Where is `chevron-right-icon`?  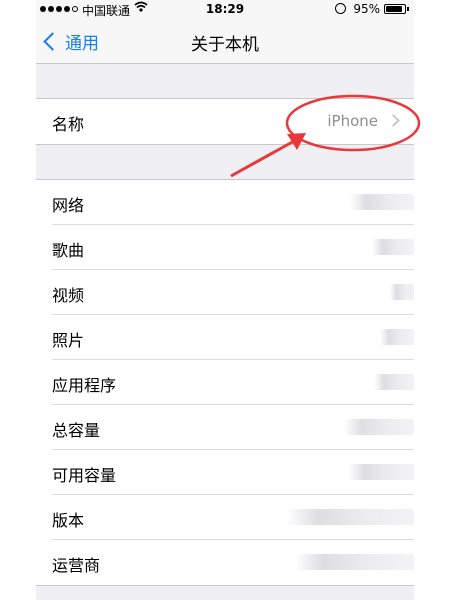
chevron-right-icon is located at coordinates (393, 120).